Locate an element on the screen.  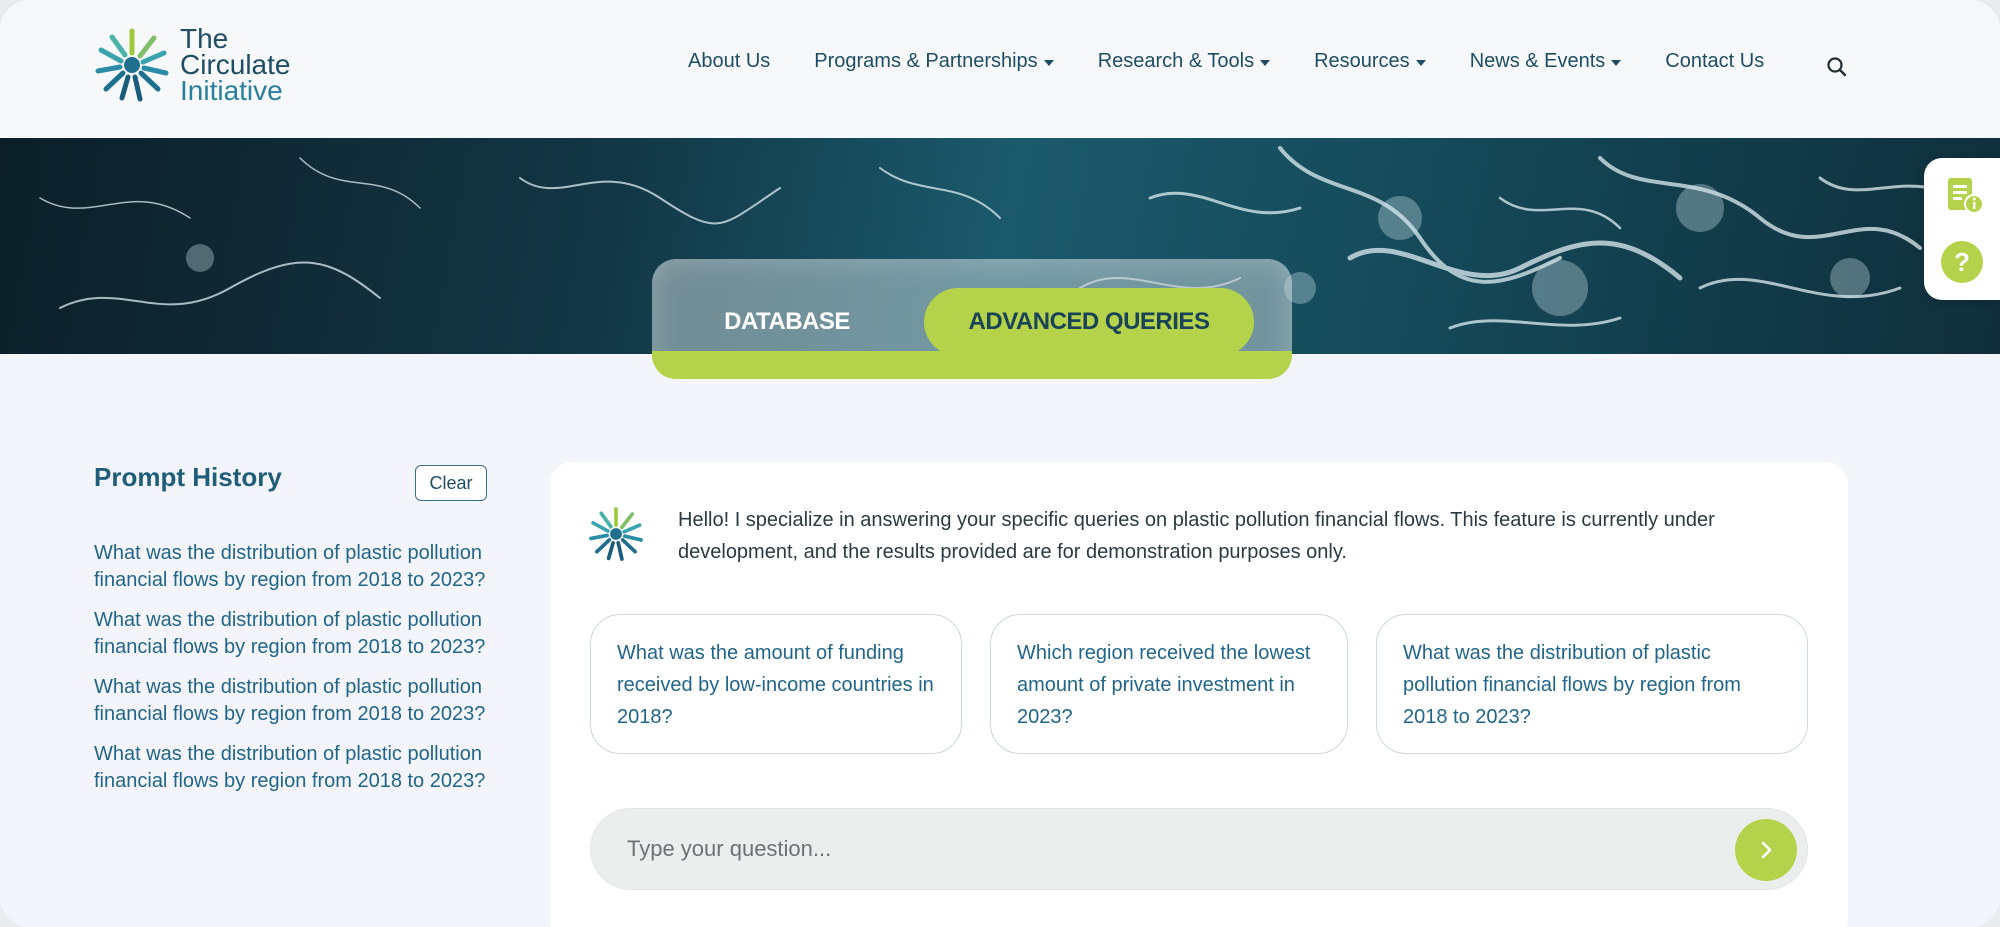
nav-about-us: About Us is located at coordinates (729, 61).